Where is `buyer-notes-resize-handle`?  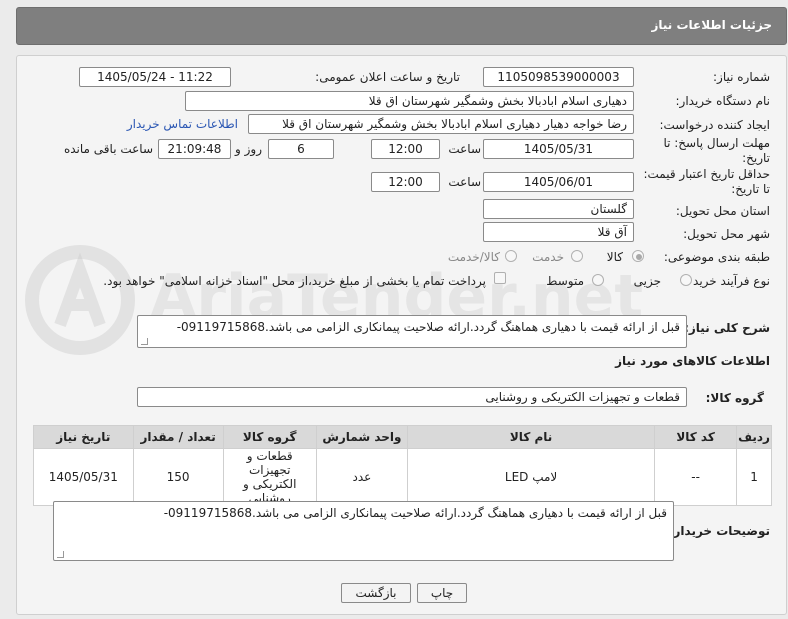
buyer-notes-resize-handle is located at coordinates (60, 554).